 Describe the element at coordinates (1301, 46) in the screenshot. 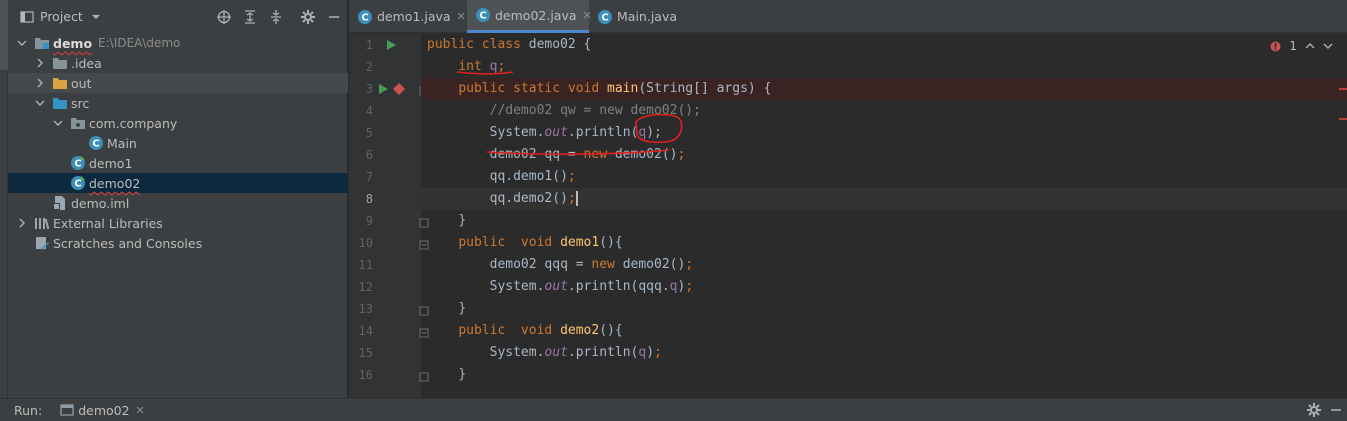

I see `inspection-widget: 1` at that location.